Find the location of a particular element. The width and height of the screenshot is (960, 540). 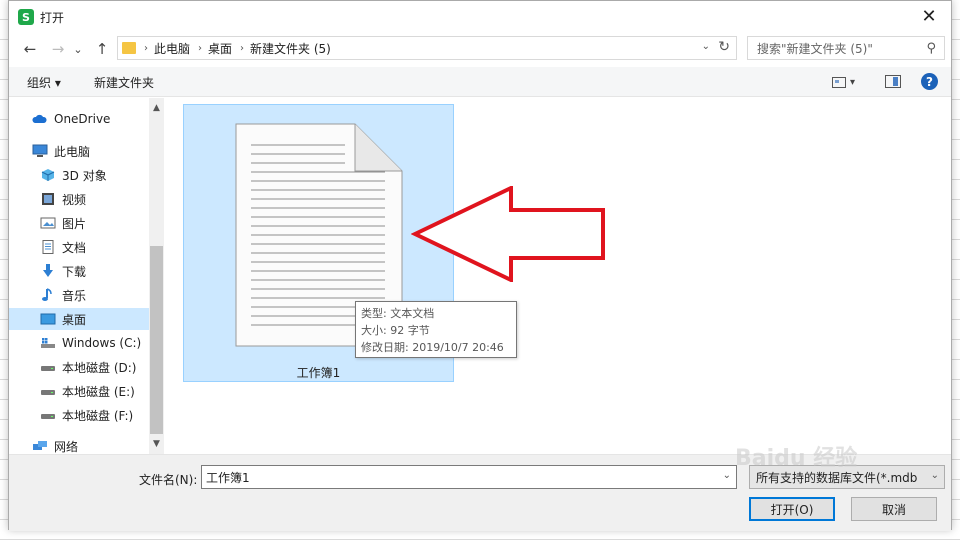

sidebar-item-label: 图片 is located at coordinates (74, 223).